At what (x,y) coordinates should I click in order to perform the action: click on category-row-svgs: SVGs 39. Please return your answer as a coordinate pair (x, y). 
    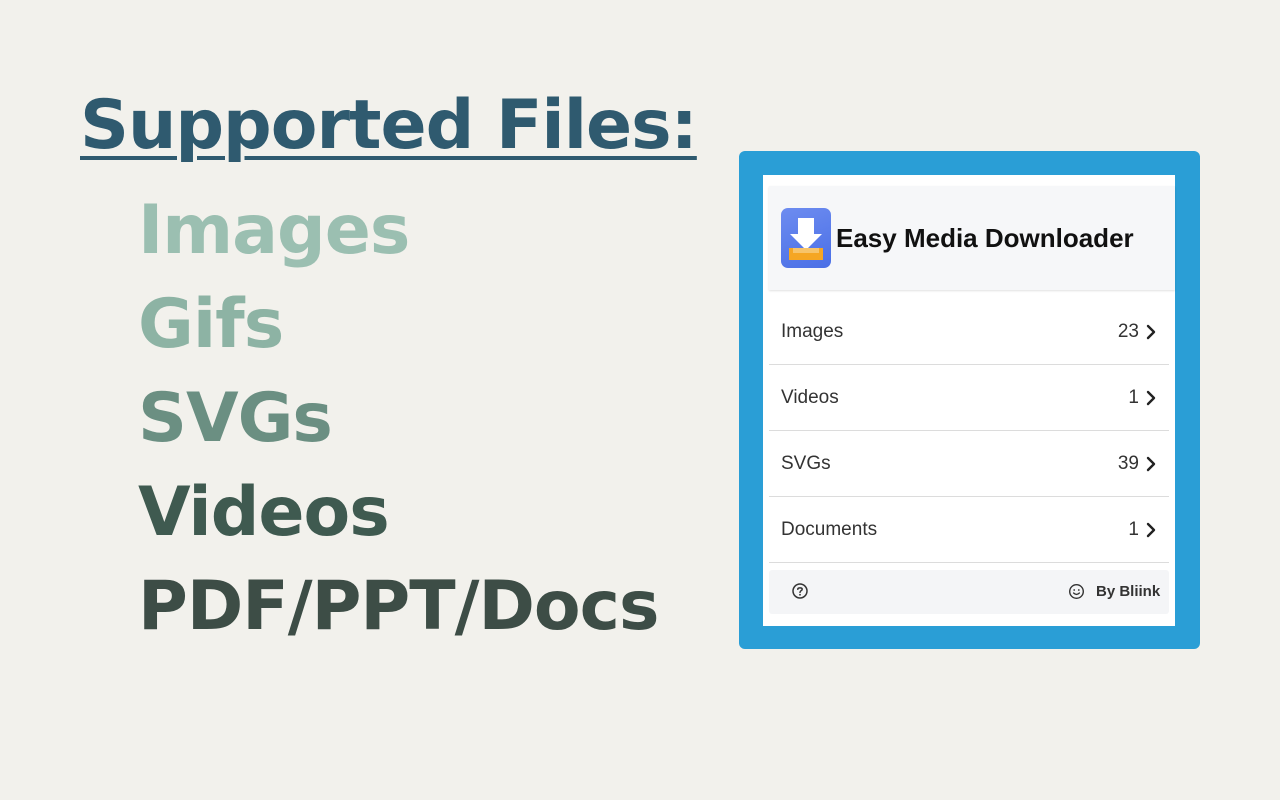
    Looking at the image, I should click on (969, 464).